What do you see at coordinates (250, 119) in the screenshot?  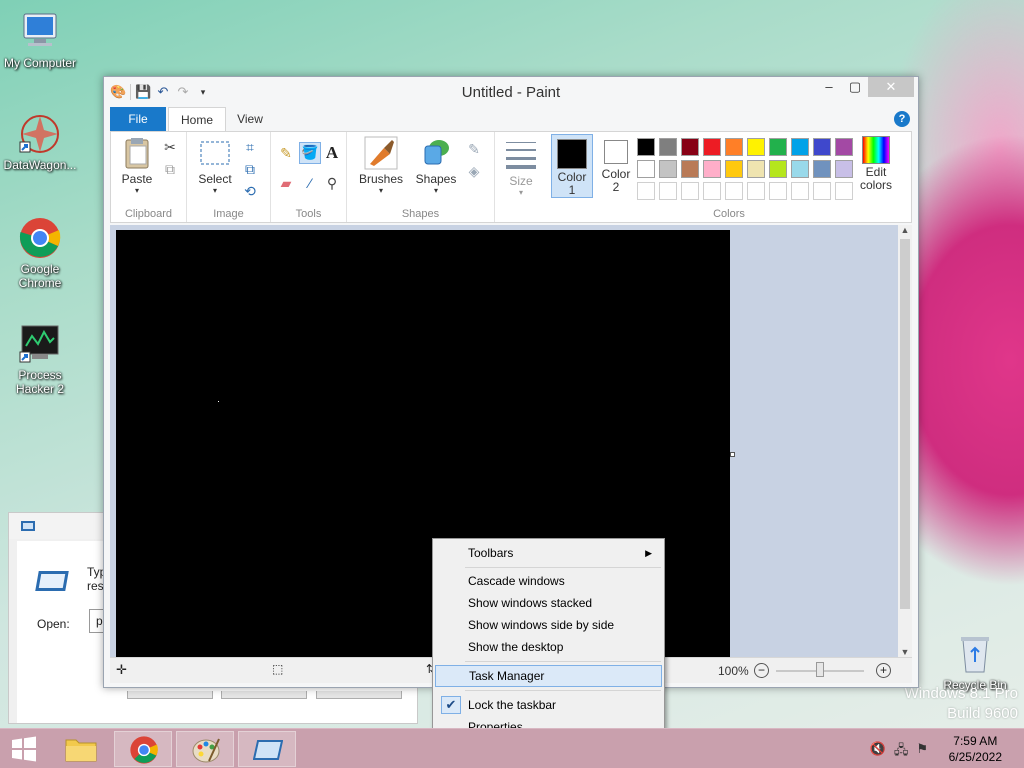 I see `tab-view: View` at bounding box center [250, 119].